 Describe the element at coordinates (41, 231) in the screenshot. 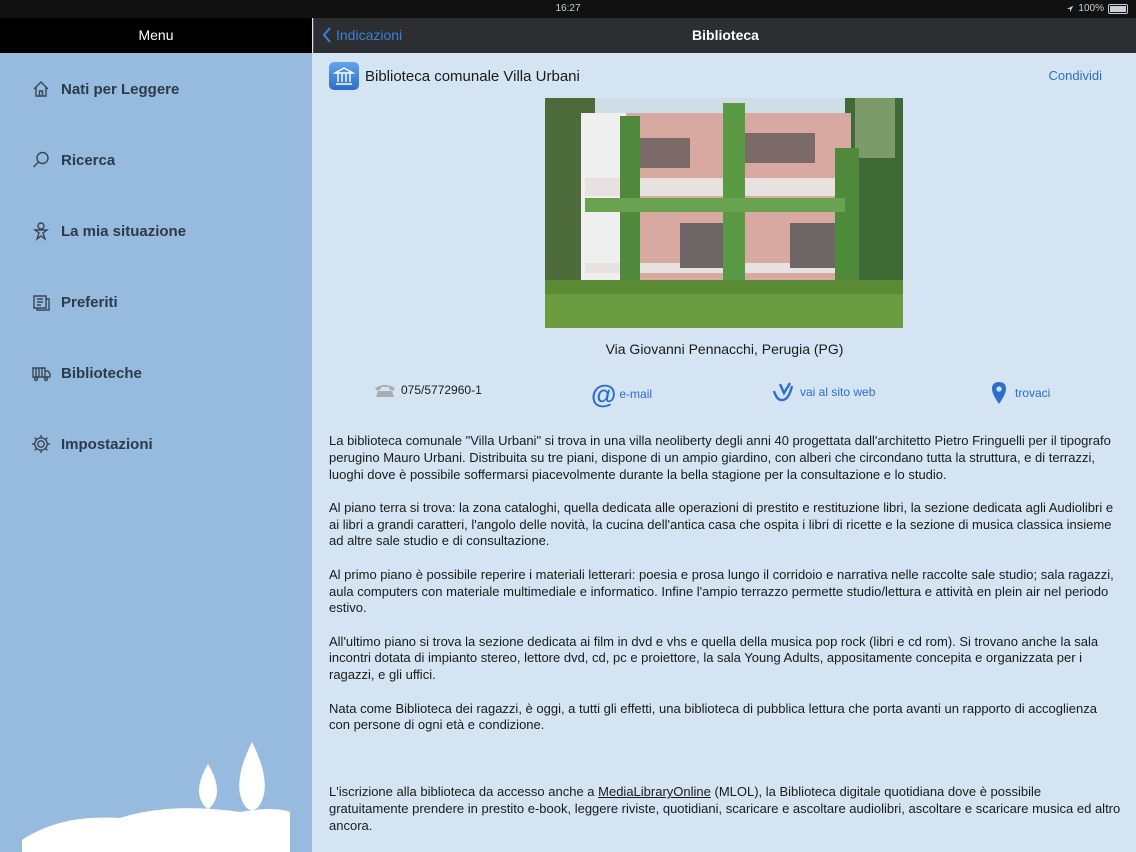

I see `person-icon` at that location.